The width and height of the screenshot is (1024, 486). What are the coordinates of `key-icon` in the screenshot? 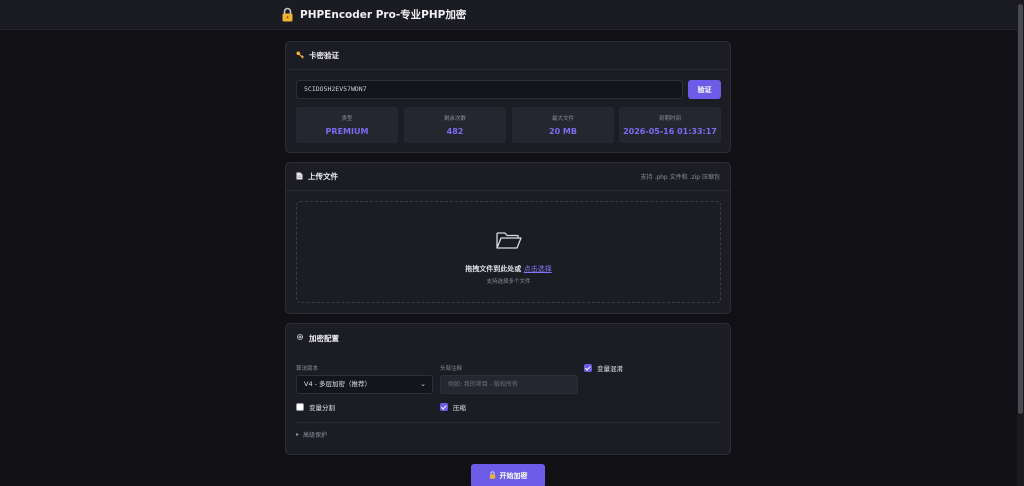 It's located at (300, 56).